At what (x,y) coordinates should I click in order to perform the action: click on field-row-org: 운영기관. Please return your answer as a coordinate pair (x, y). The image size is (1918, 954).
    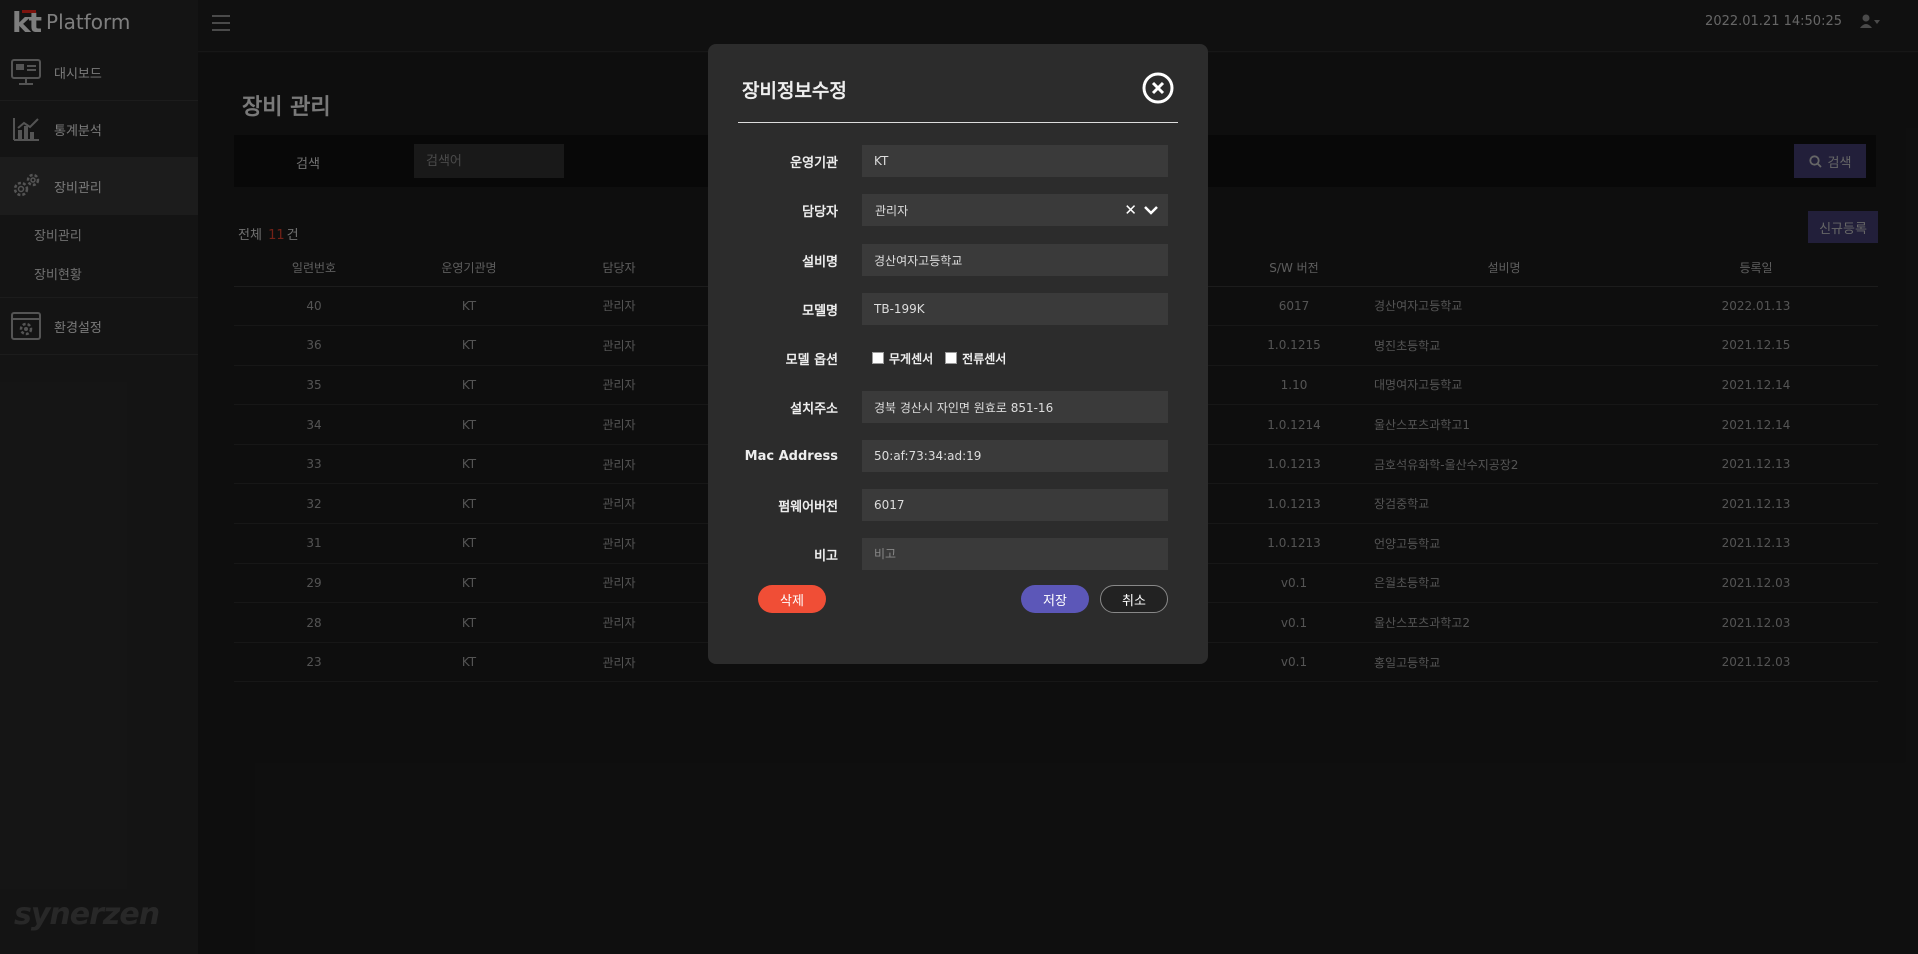
    Looking at the image, I should click on (953, 161).